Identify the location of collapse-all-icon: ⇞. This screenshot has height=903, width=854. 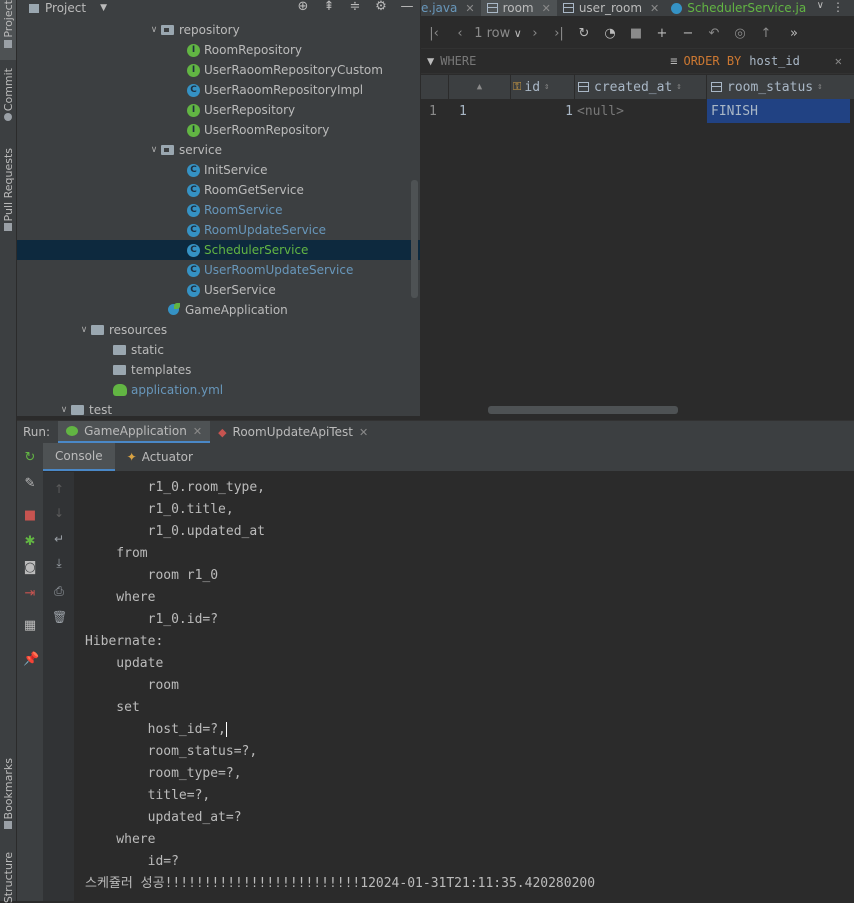
(329, 8).